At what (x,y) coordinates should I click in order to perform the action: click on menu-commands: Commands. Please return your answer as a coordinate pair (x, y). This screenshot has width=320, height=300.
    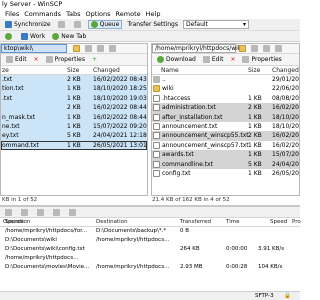
    Looking at the image, I should click on (42, 14).